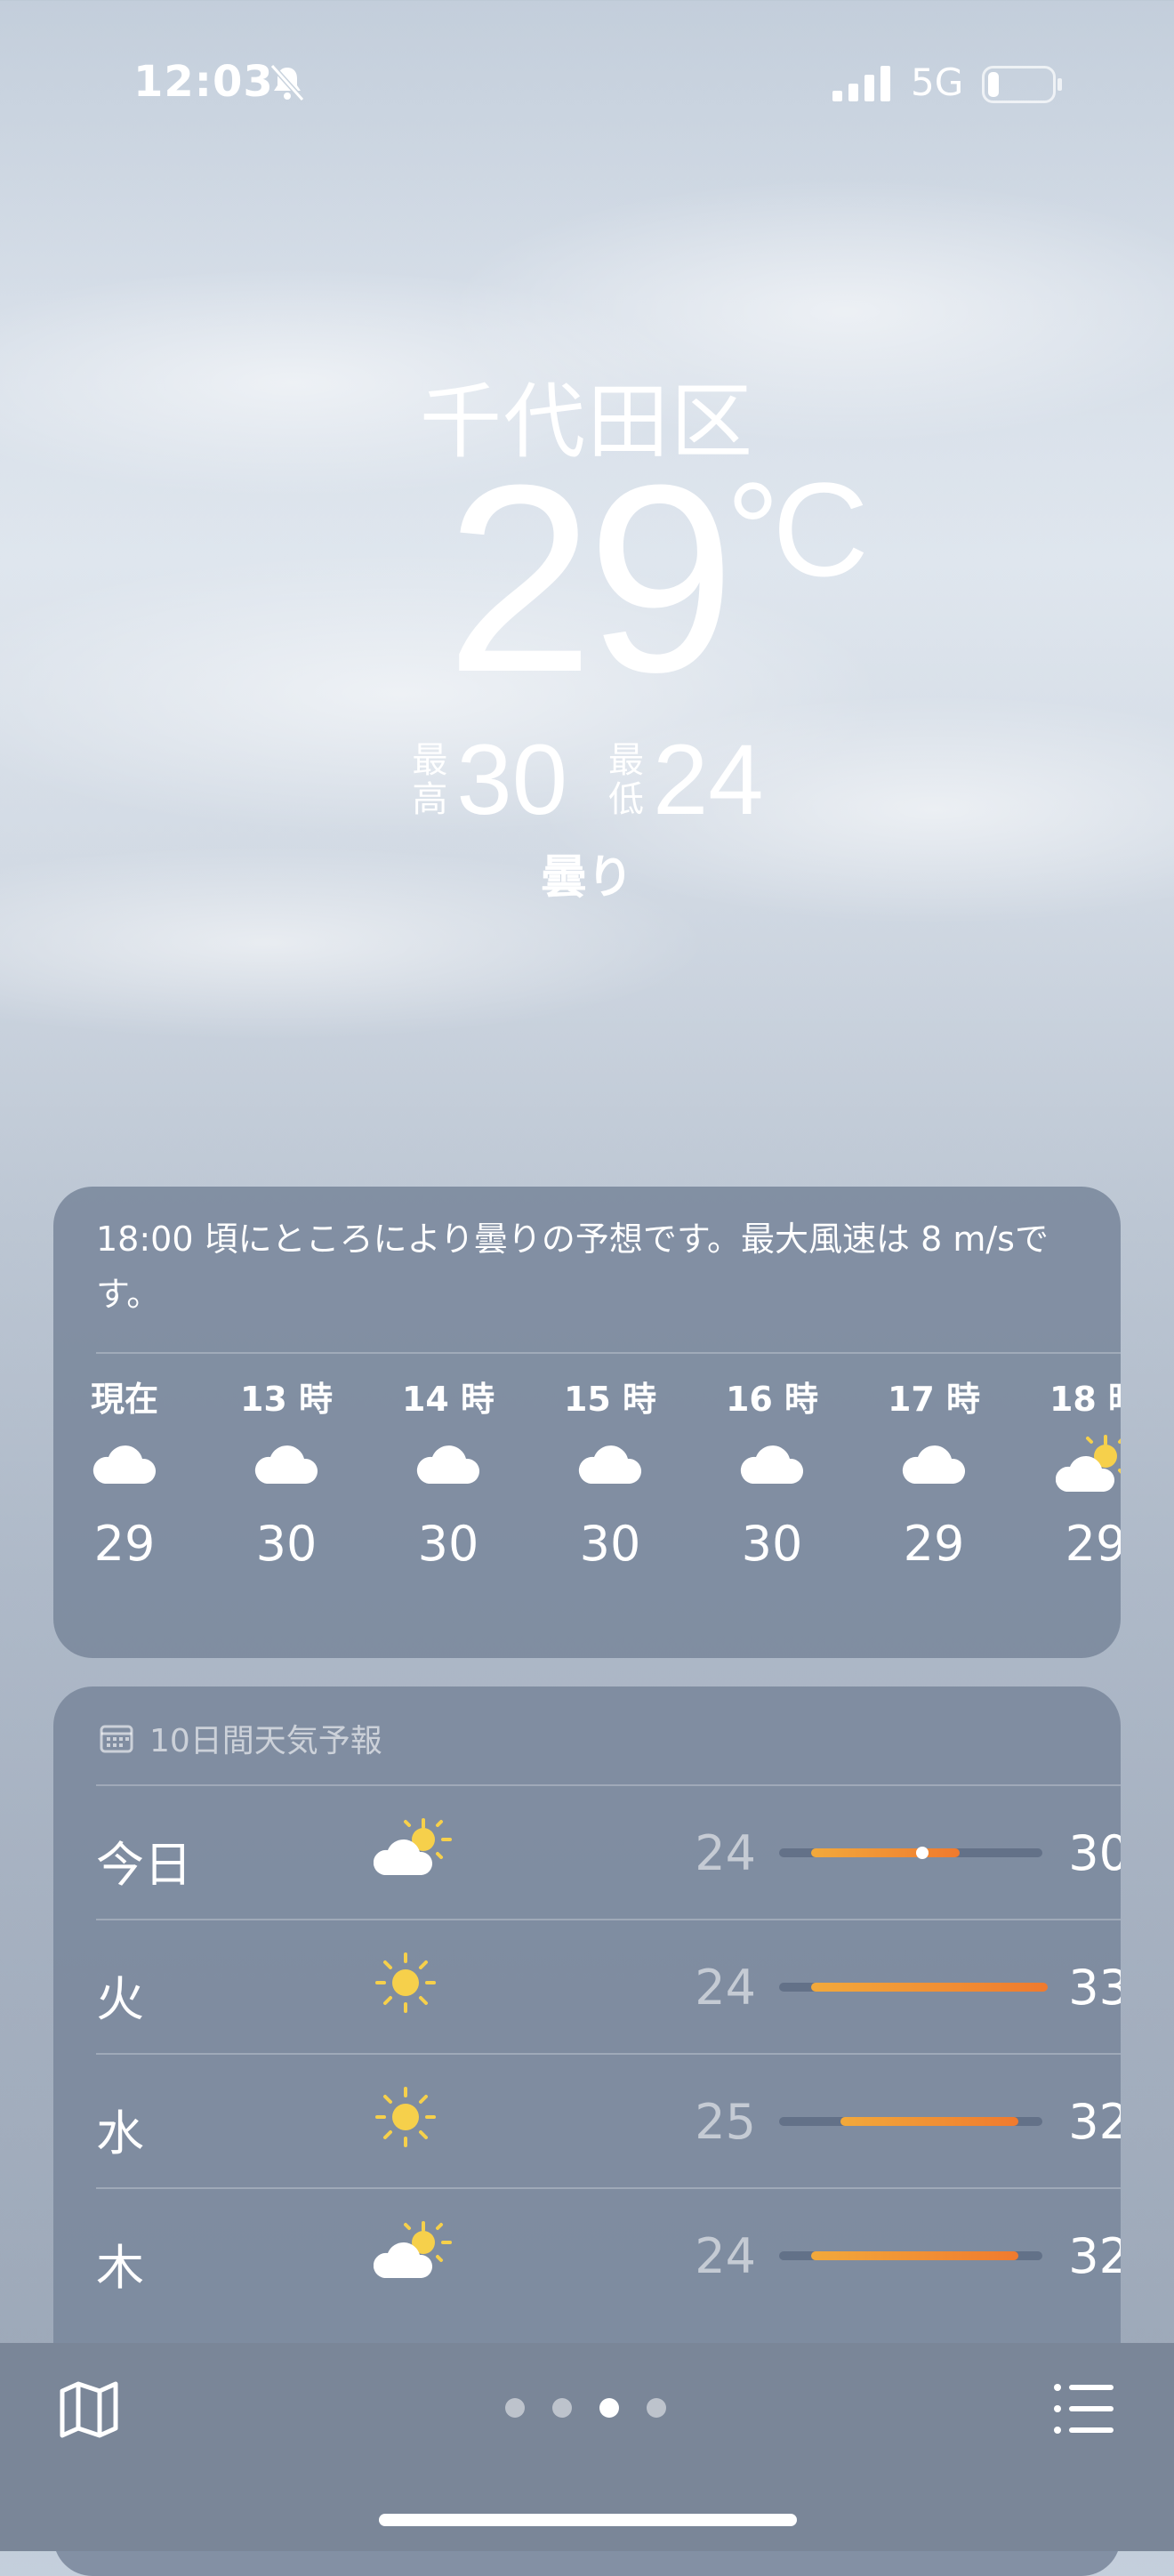  Describe the element at coordinates (1022, 84) in the screenshot. I see `battery-icon` at that location.